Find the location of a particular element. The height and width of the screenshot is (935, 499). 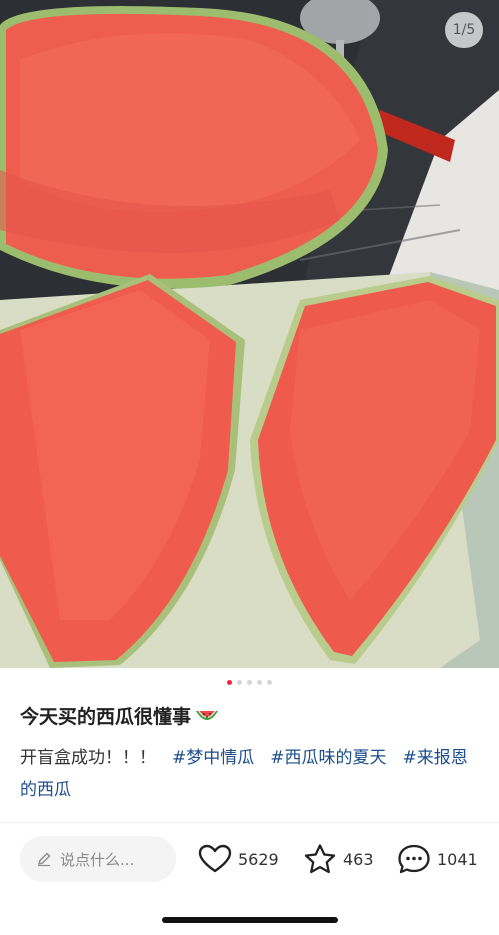

star-icon is located at coordinates (320, 859).